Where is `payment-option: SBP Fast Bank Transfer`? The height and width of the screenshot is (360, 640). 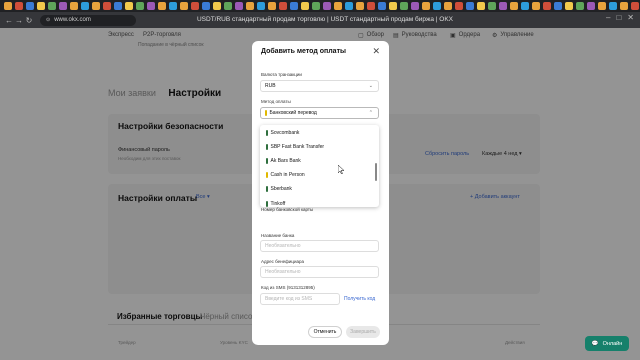 payment-option: SBP Fast Bank Transfer is located at coordinates (295, 147).